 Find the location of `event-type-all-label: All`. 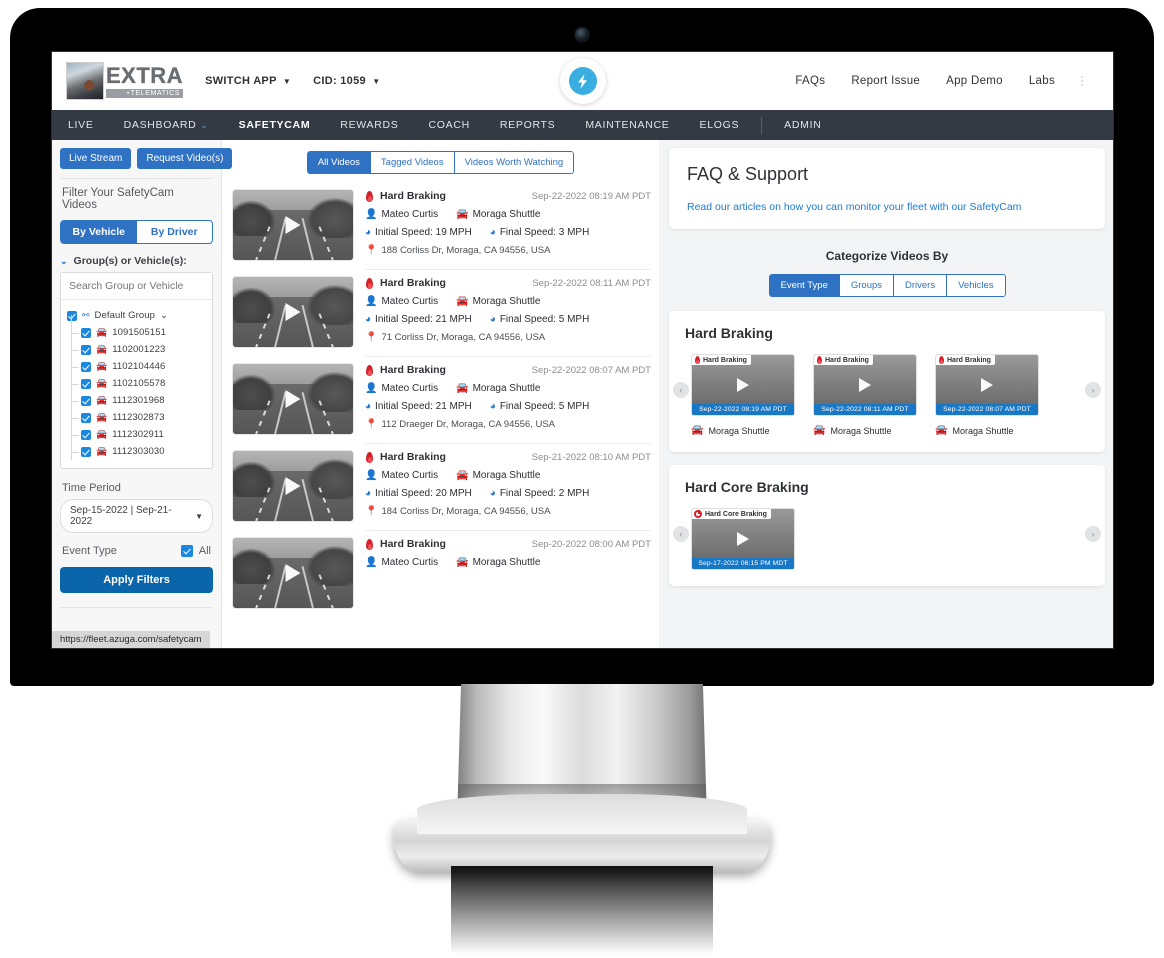

event-type-all-label: All is located at coordinates (204, 551).